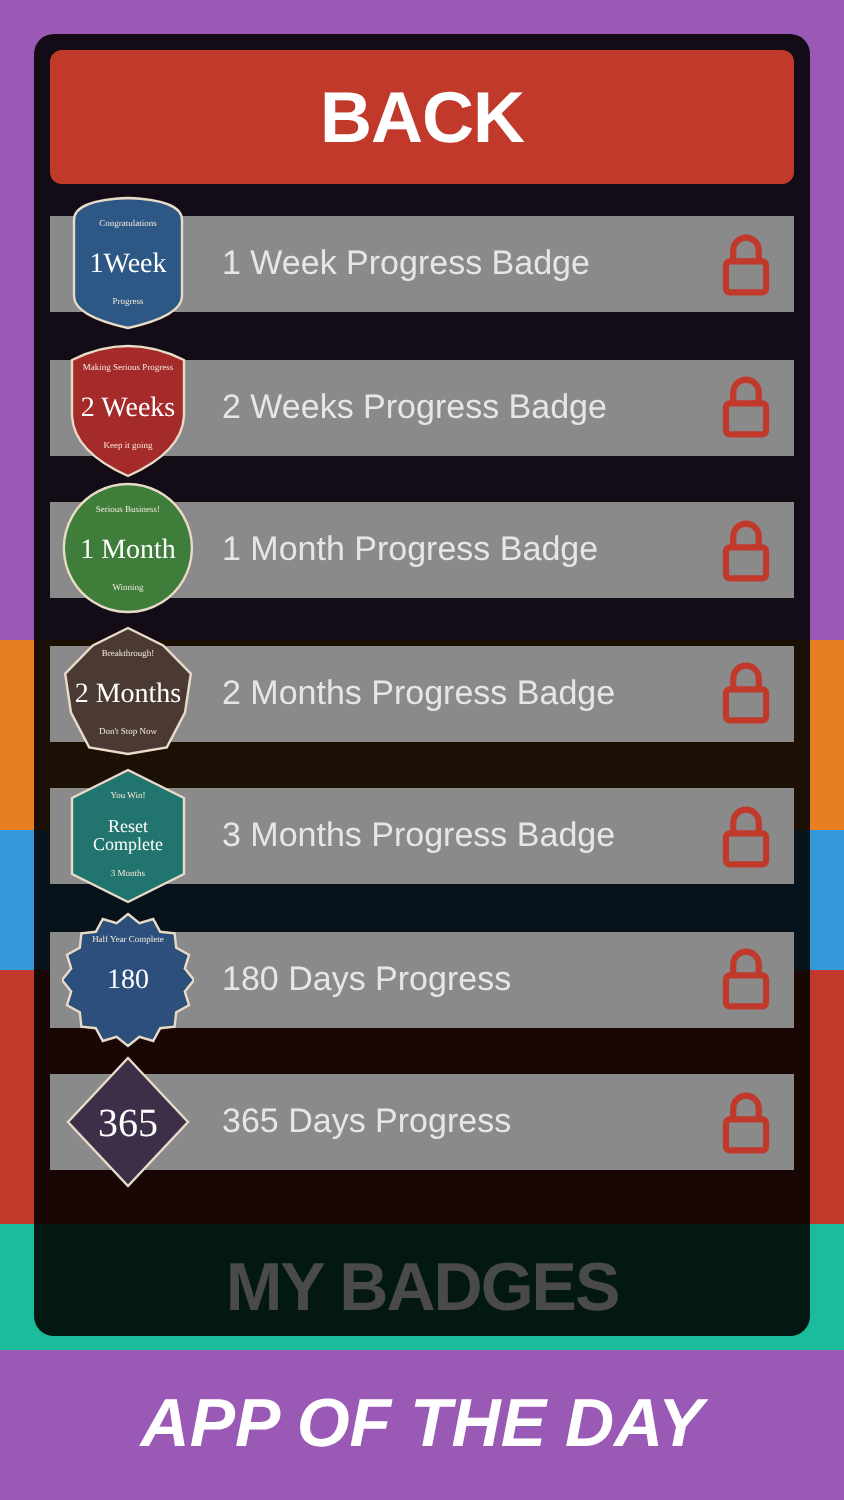  What do you see at coordinates (422, 1425) in the screenshot?
I see `banner-text: APP OF THE DAY` at bounding box center [422, 1425].